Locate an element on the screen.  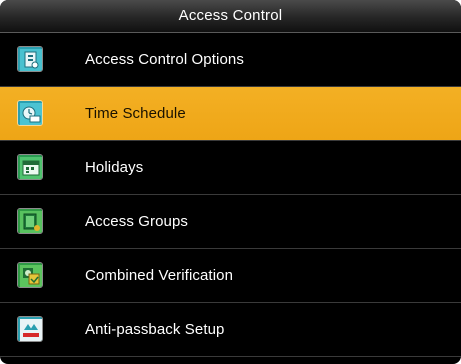
menu-item-combined-verification: Combined Verification is located at coordinates (230, 276).